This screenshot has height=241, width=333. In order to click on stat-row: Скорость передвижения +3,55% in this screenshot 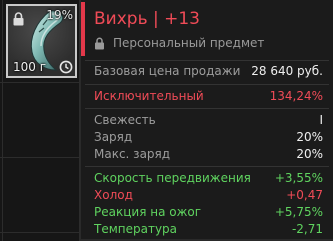, I will do `click(208, 178)`.